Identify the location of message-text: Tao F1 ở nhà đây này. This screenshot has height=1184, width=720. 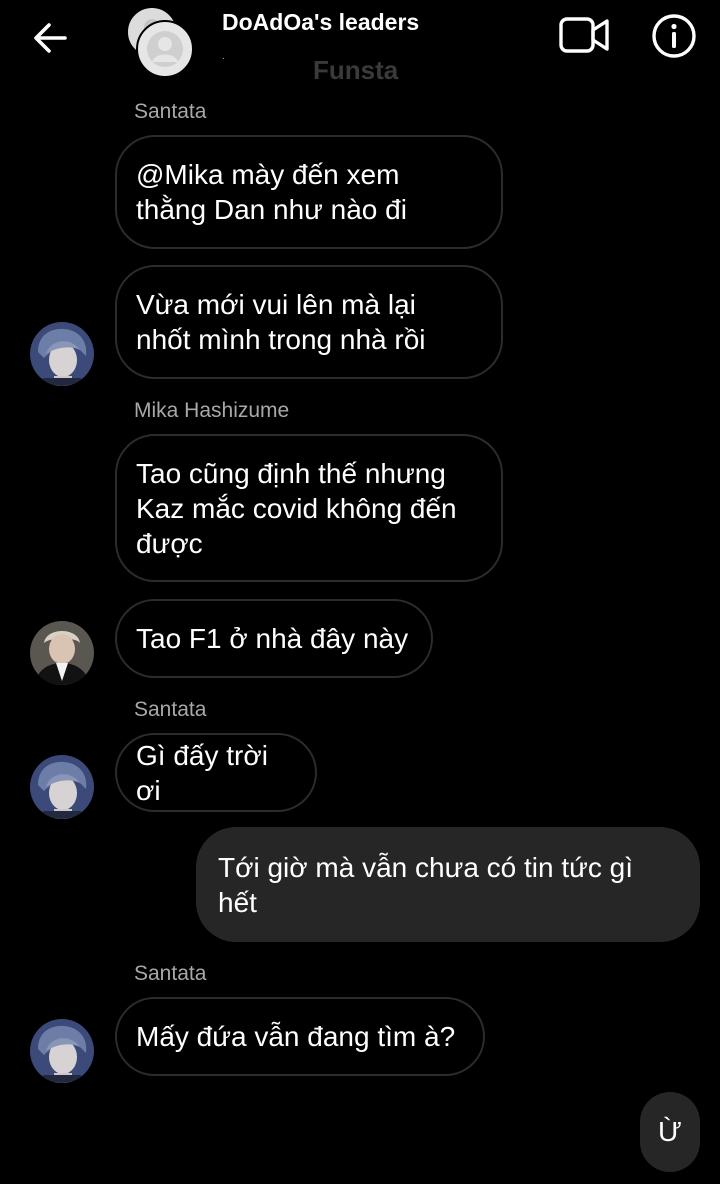
(272, 638).